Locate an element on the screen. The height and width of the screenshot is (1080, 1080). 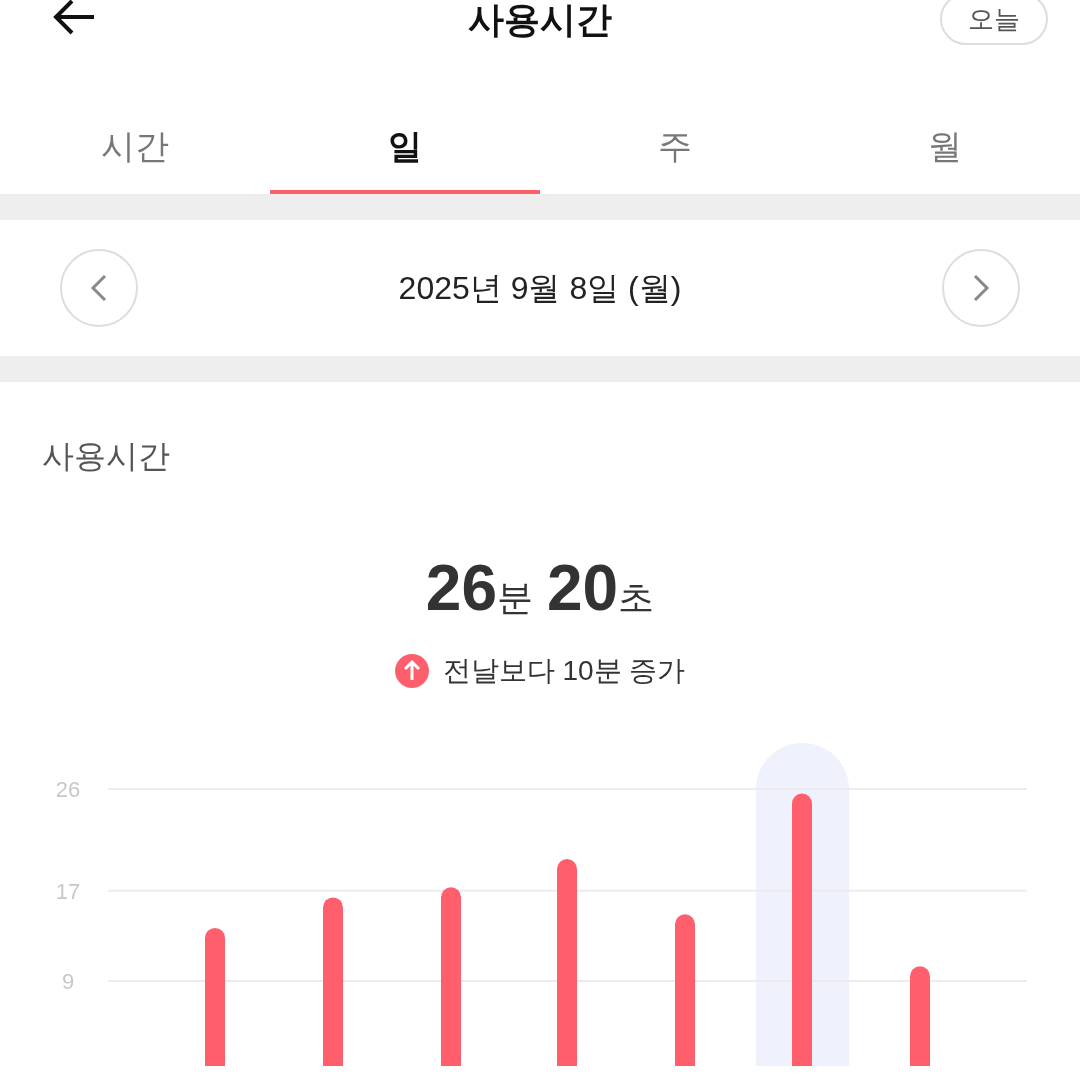
chevron-right-icon is located at coordinates (981, 288).